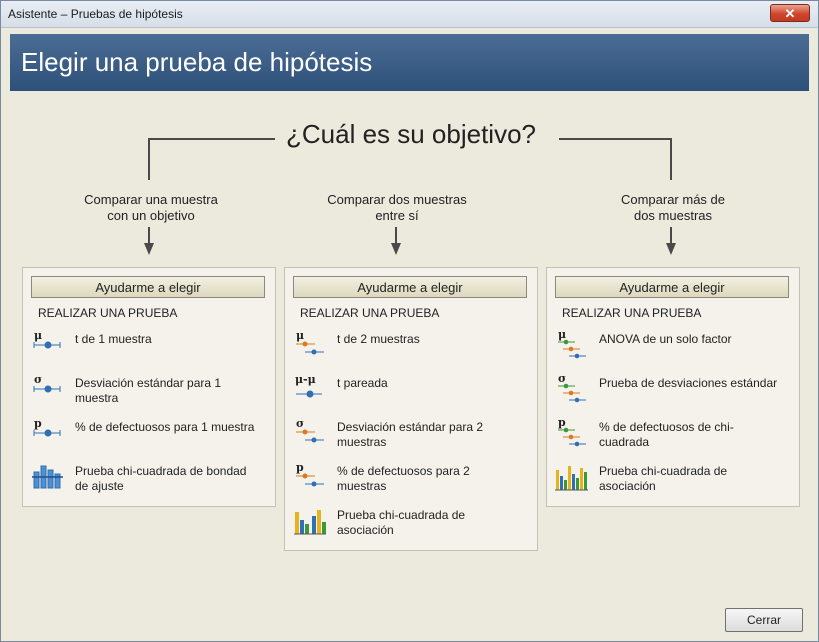  Describe the element at coordinates (95, 14) in the screenshot. I see `window-title: Asistente – Pruebas de hipótesis` at that location.